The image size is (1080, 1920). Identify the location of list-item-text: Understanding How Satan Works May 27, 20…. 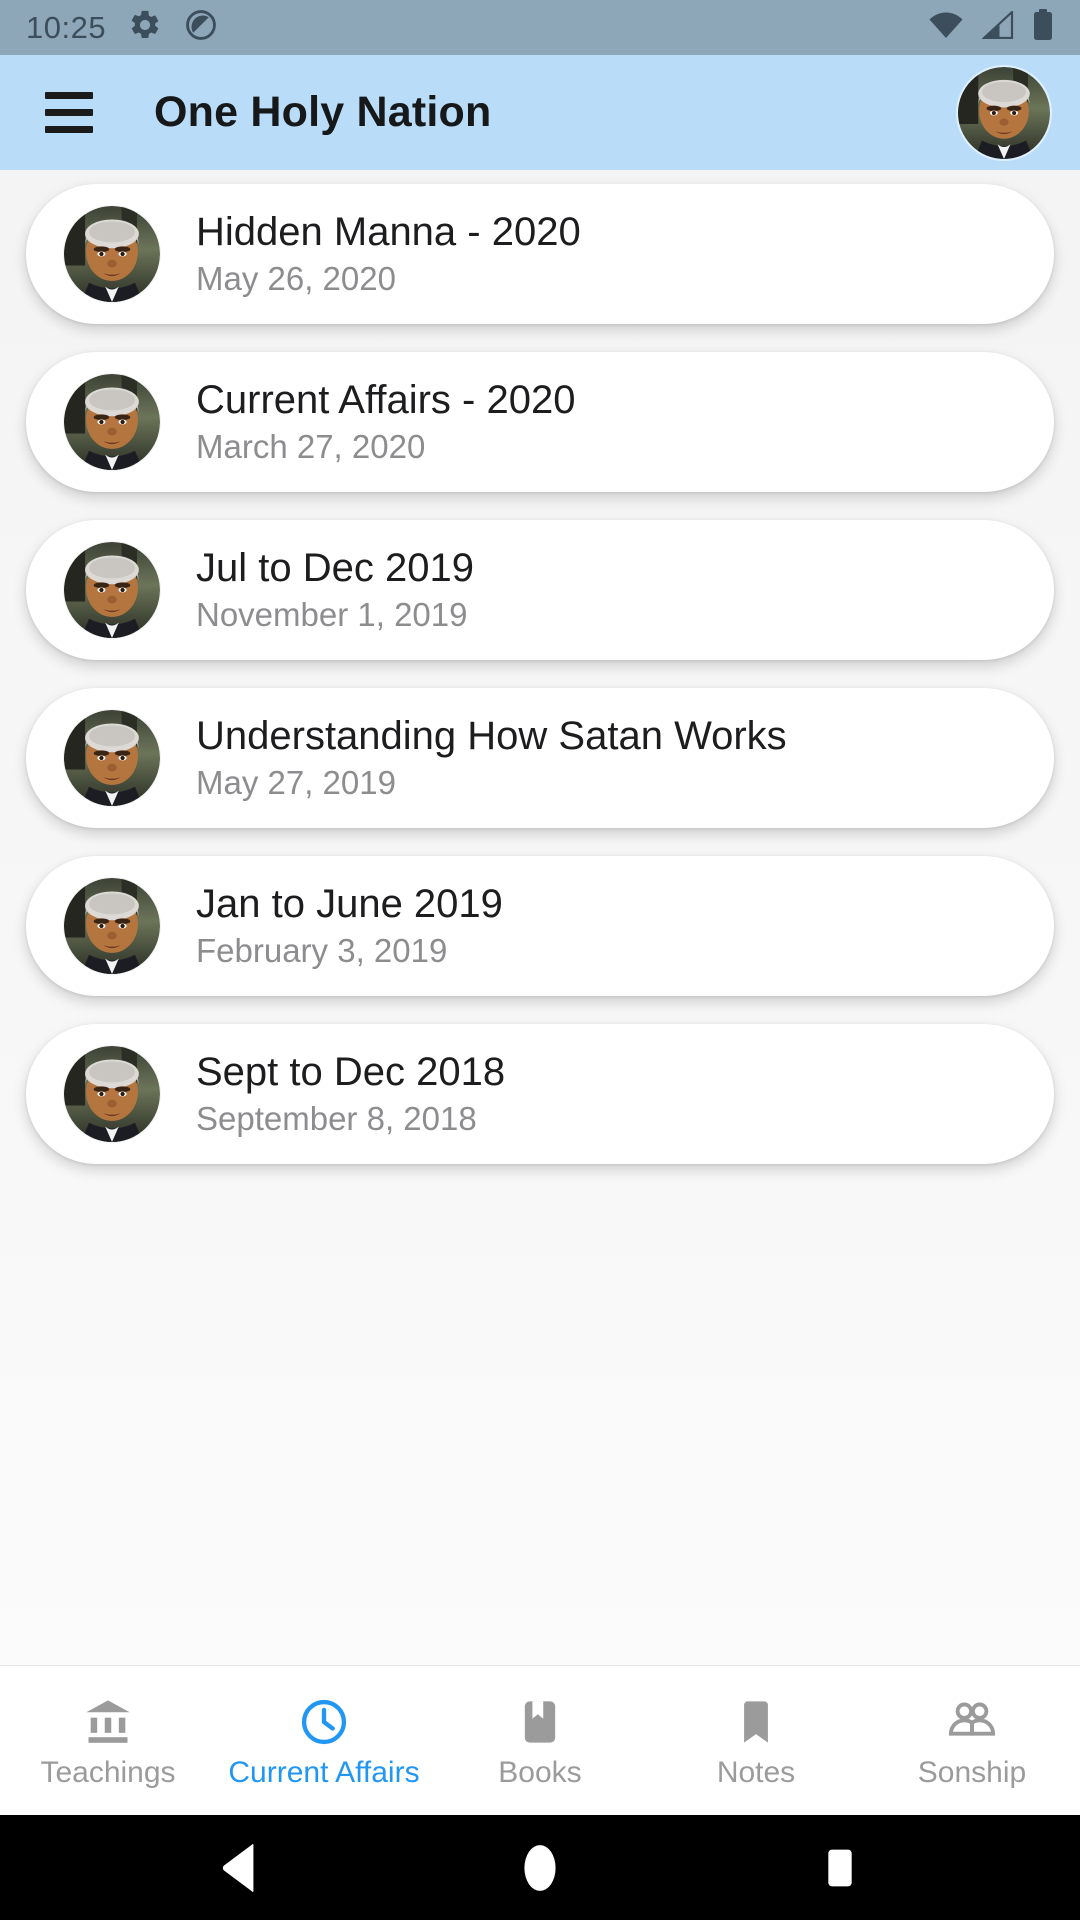
(491, 758).